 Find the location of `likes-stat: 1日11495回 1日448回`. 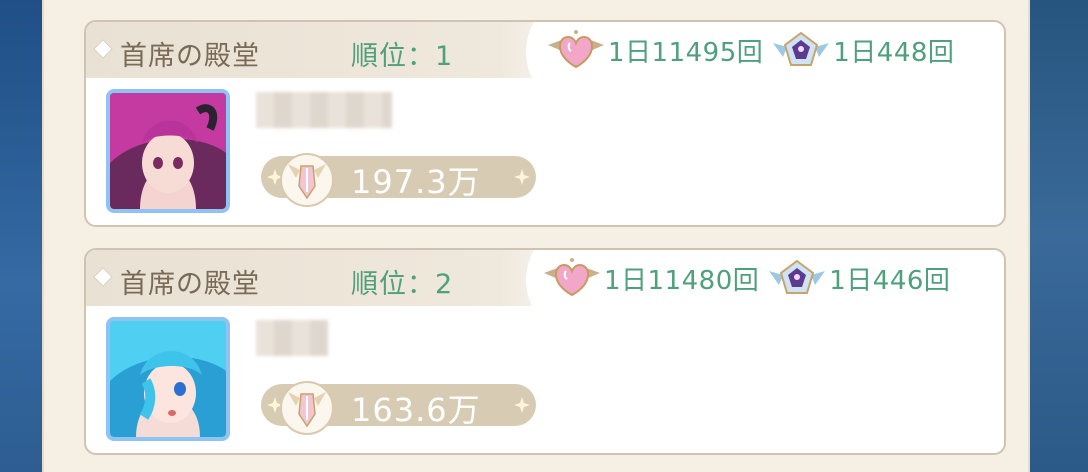

likes-stat: 1日11495回 1日448回 is located at coordinates (749, 50).